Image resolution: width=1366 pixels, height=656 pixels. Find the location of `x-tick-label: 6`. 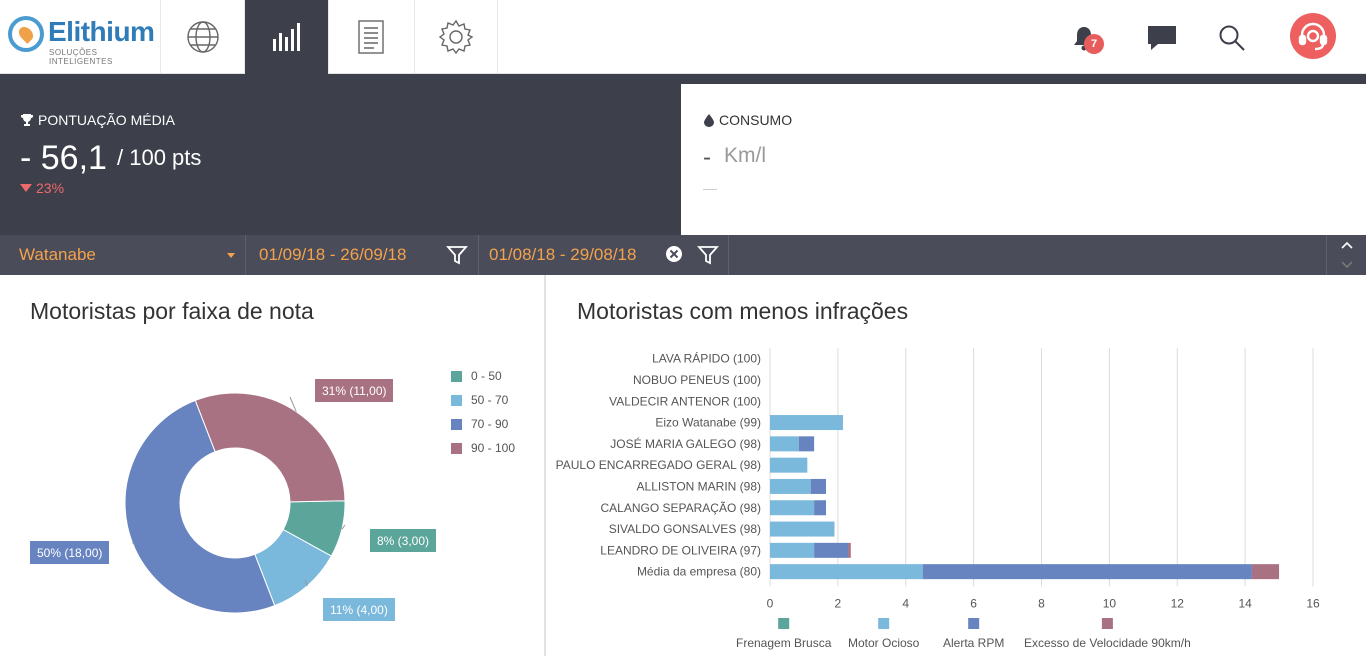

x-tick-label: 6 is located at coordinates (973, 603).